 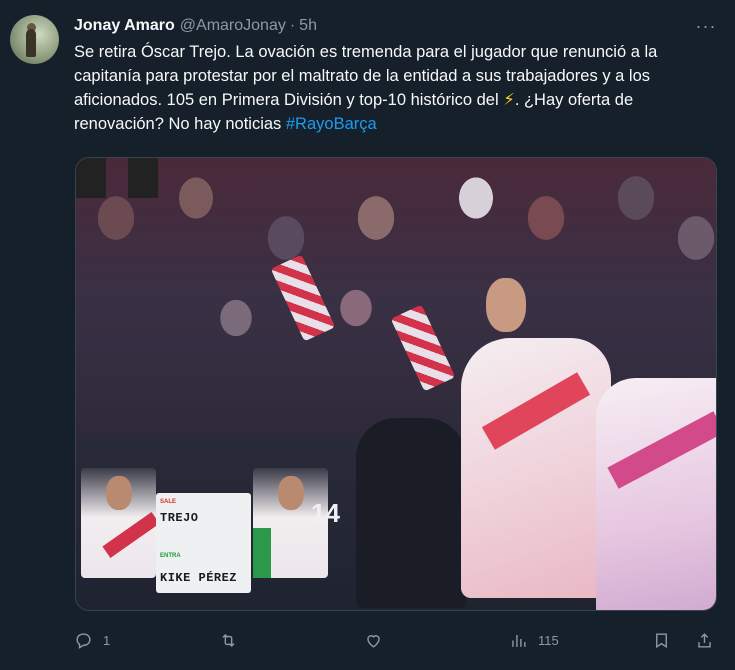 I want to click on more-horizontal-icon: ···, so click(x=706, y=25).